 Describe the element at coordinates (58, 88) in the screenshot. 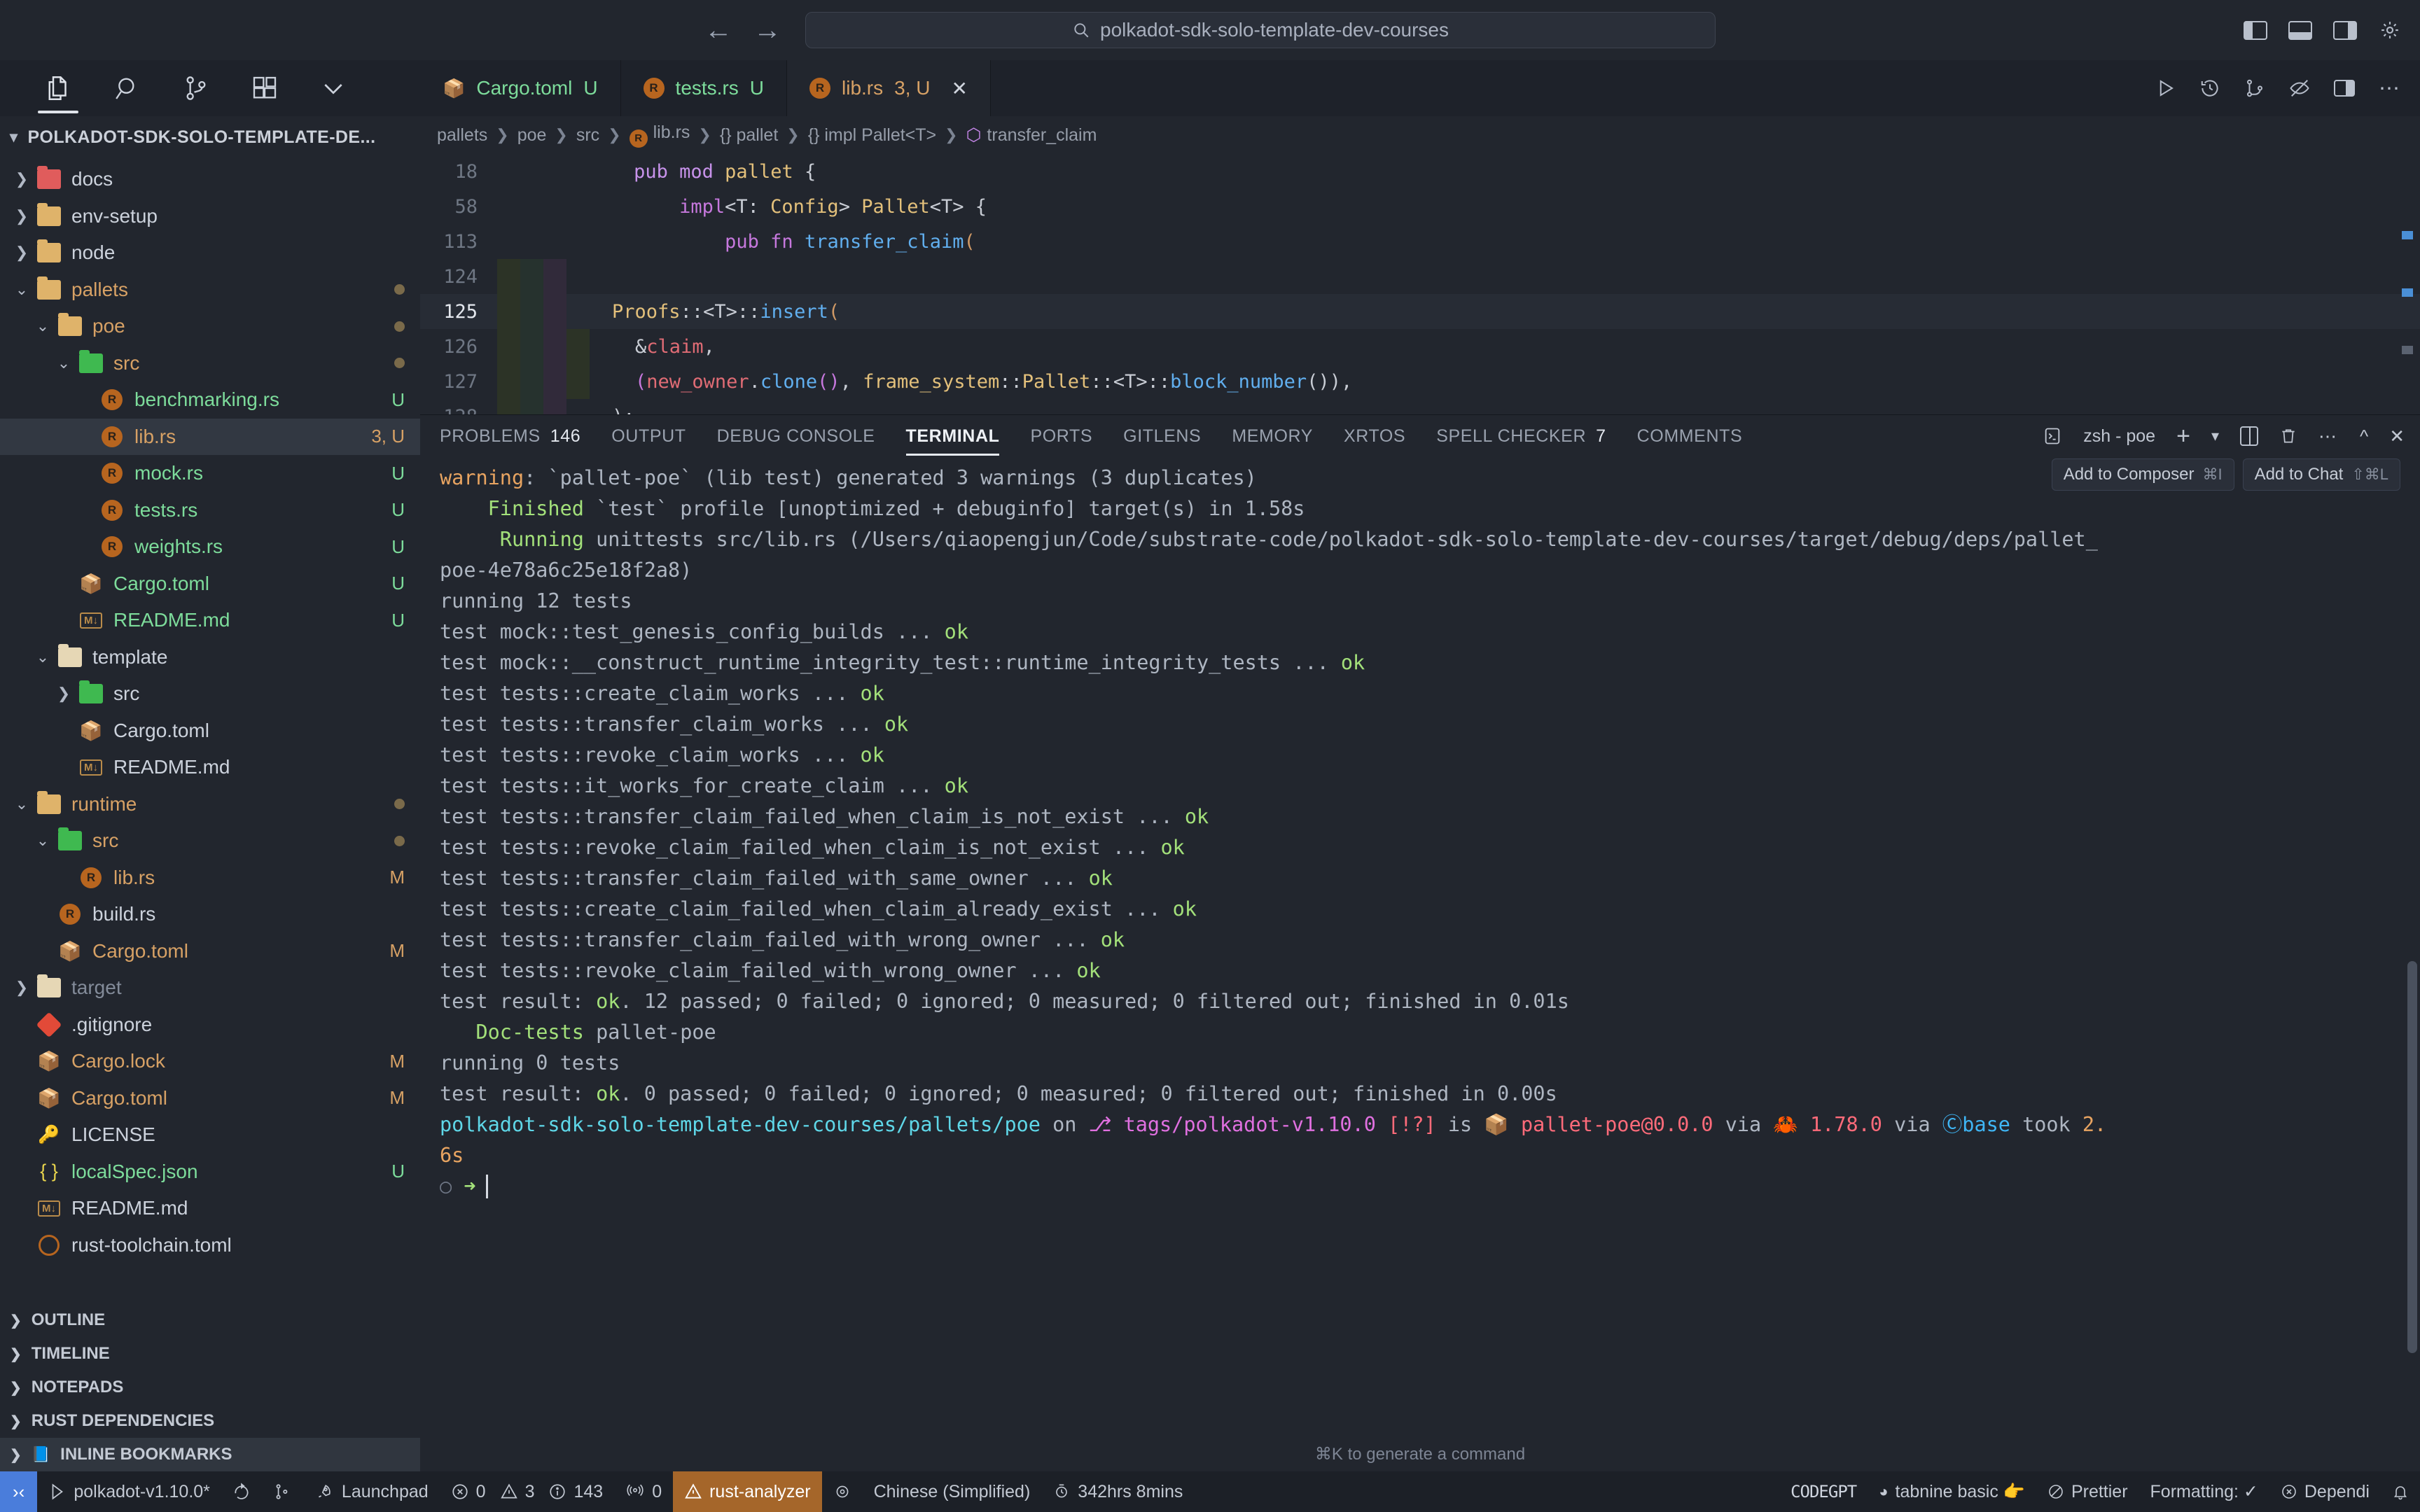

I see `activity-explorer-icon` at that location.